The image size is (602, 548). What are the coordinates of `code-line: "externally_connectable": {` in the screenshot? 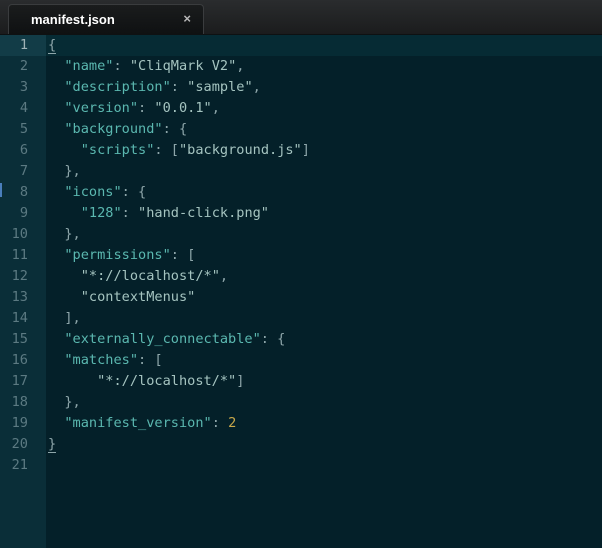 It's located at (166, 339).